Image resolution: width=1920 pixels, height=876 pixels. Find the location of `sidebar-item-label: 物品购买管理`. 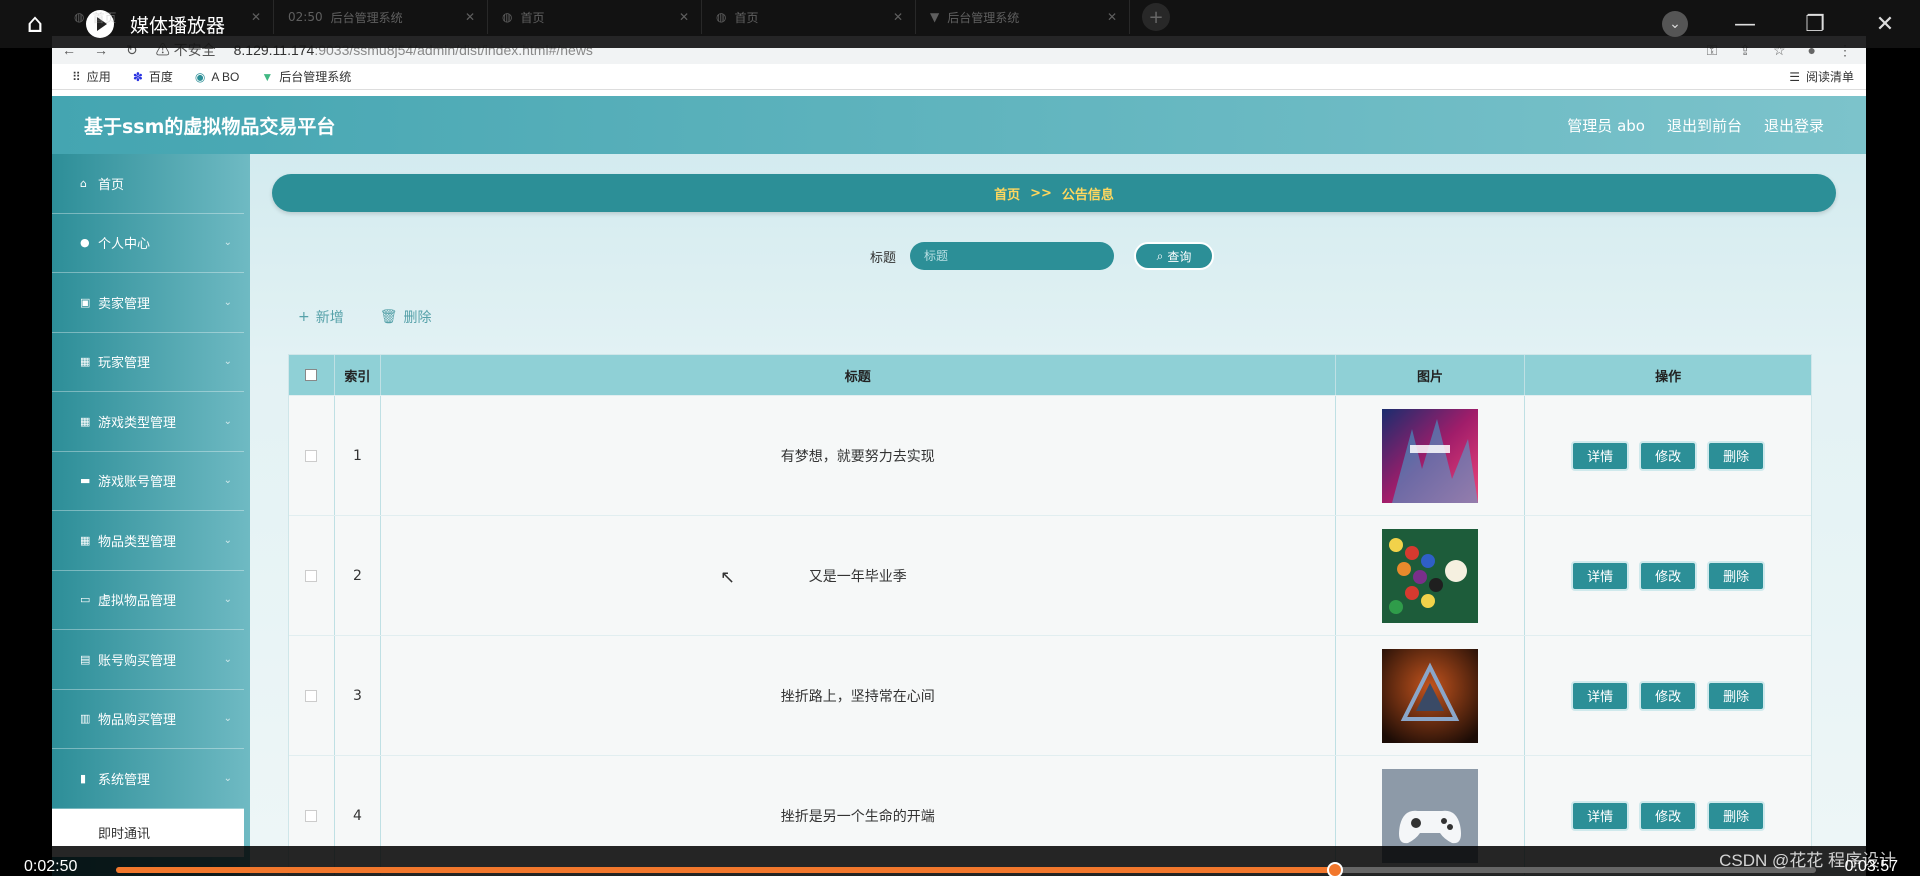

sidebar-item-label: 物品购买管理 is located at coordinates (137, 721).